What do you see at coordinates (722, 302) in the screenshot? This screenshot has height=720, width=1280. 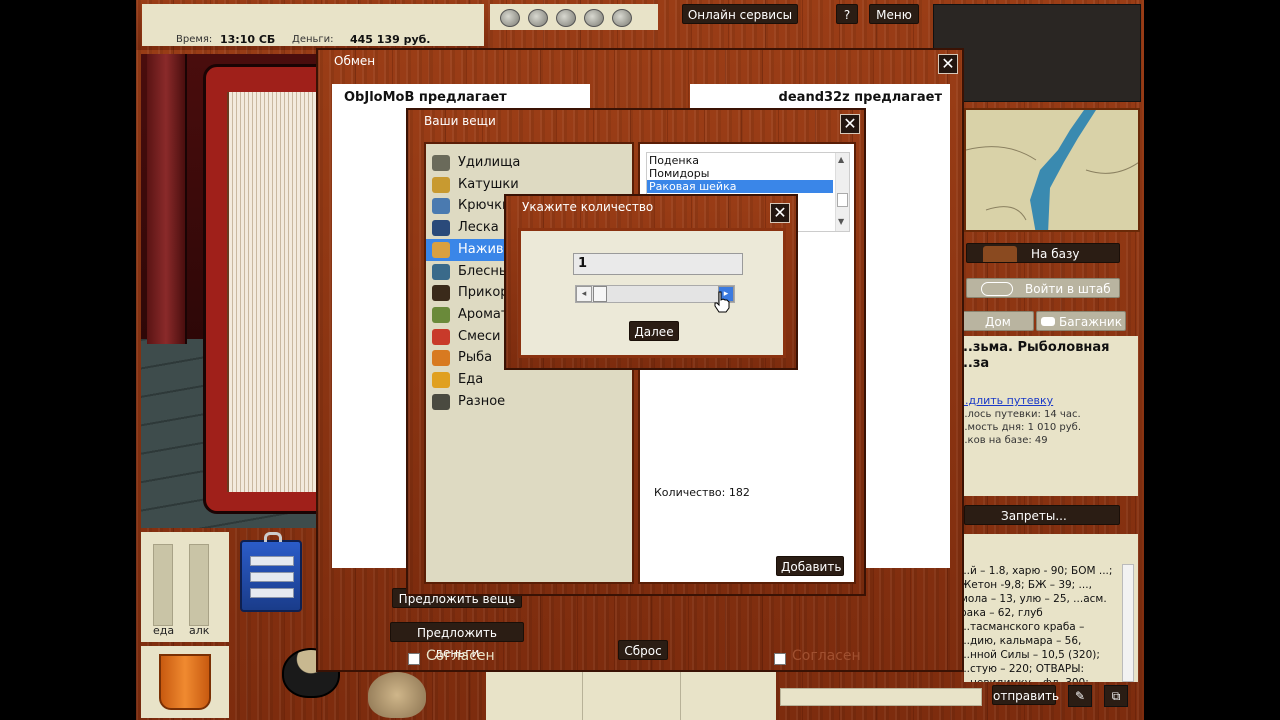 I see `hand-cursor-icon` at bounding box center [722, 302].